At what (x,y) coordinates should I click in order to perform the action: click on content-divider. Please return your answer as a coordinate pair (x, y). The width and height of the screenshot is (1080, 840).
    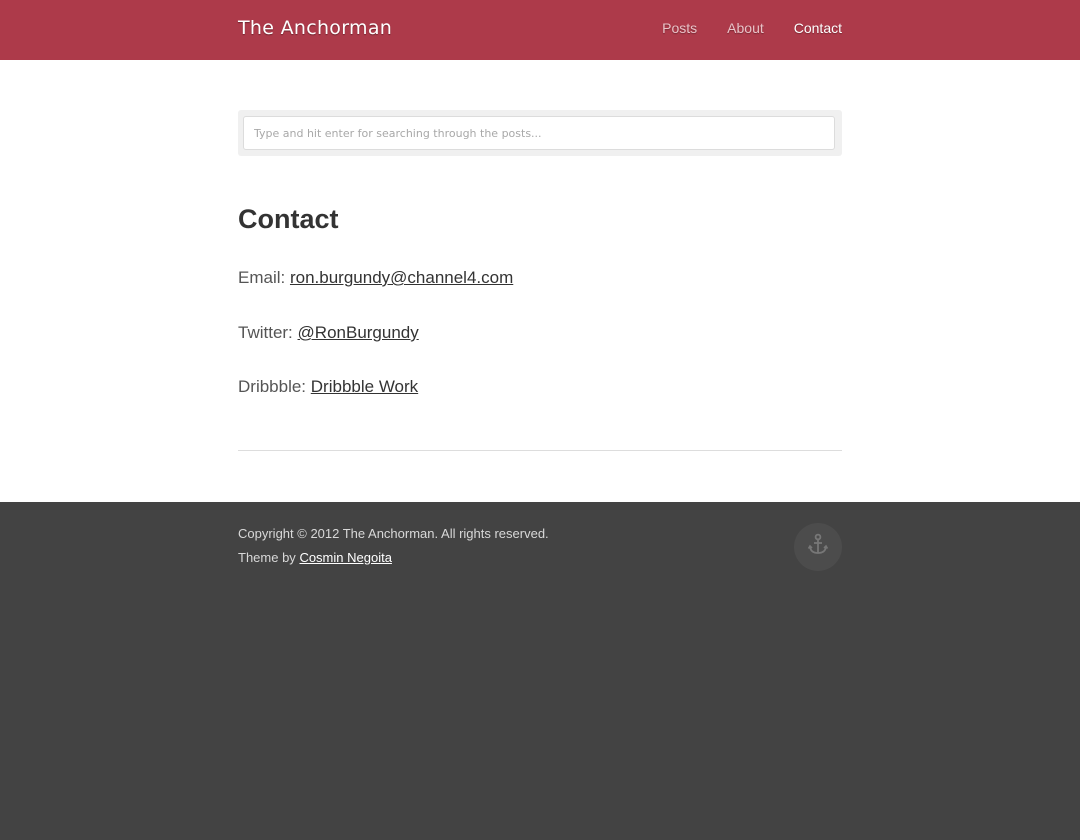
    Looking at the image, I should click on (540, 450).